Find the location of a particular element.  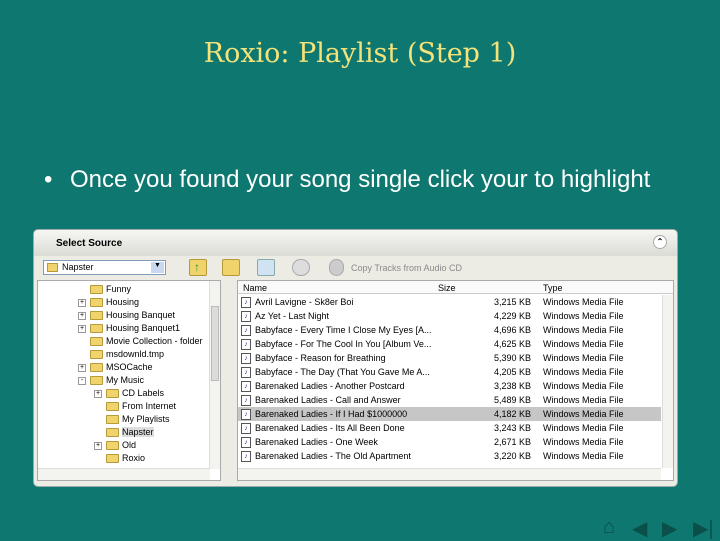

collapse-tree-icon: - is located at coordinates (82, 381).